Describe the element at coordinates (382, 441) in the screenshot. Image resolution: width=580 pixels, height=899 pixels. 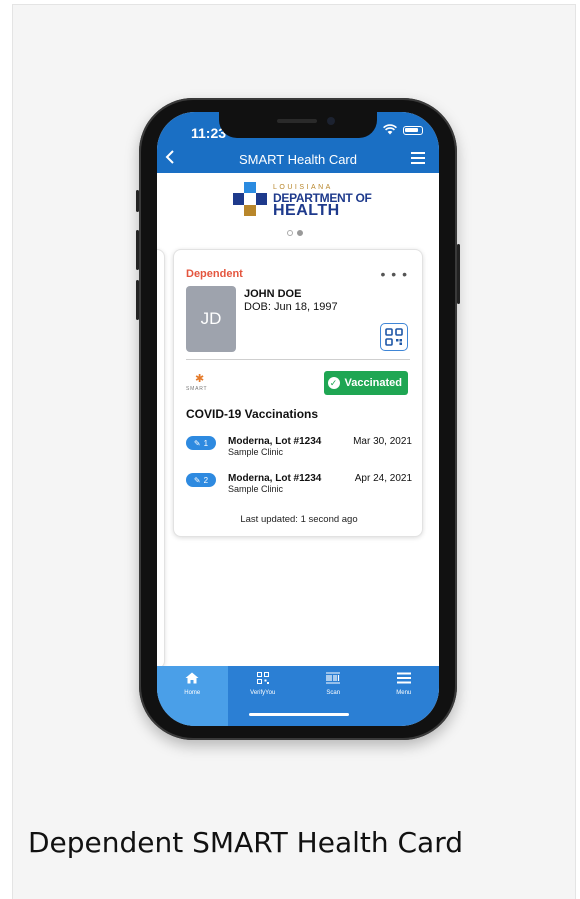
I see `dose-date: Mar 30, 2021` at that location.